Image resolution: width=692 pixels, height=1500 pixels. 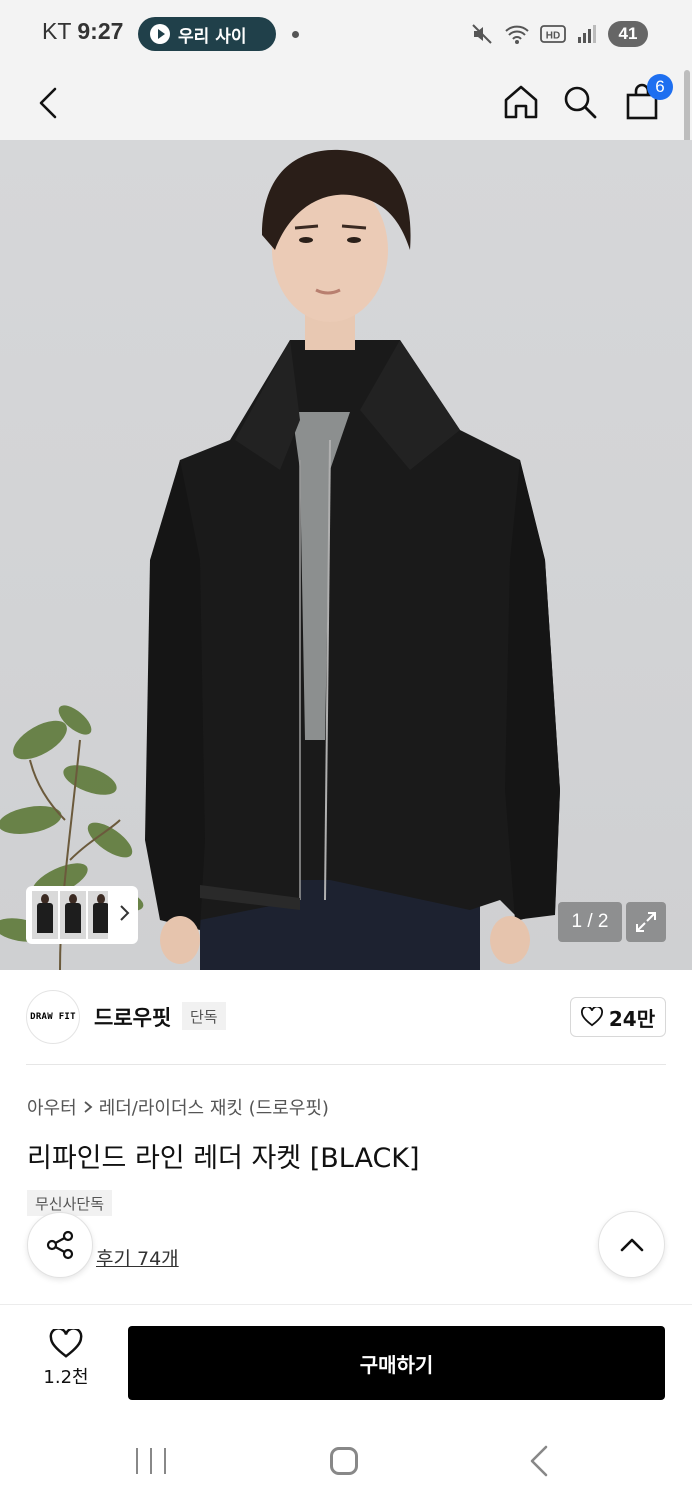 What do you see at coordinates (66, 1377) in the screenshot?
I see `favorite-count: 1.2천` at bounding box center [66, 1377].